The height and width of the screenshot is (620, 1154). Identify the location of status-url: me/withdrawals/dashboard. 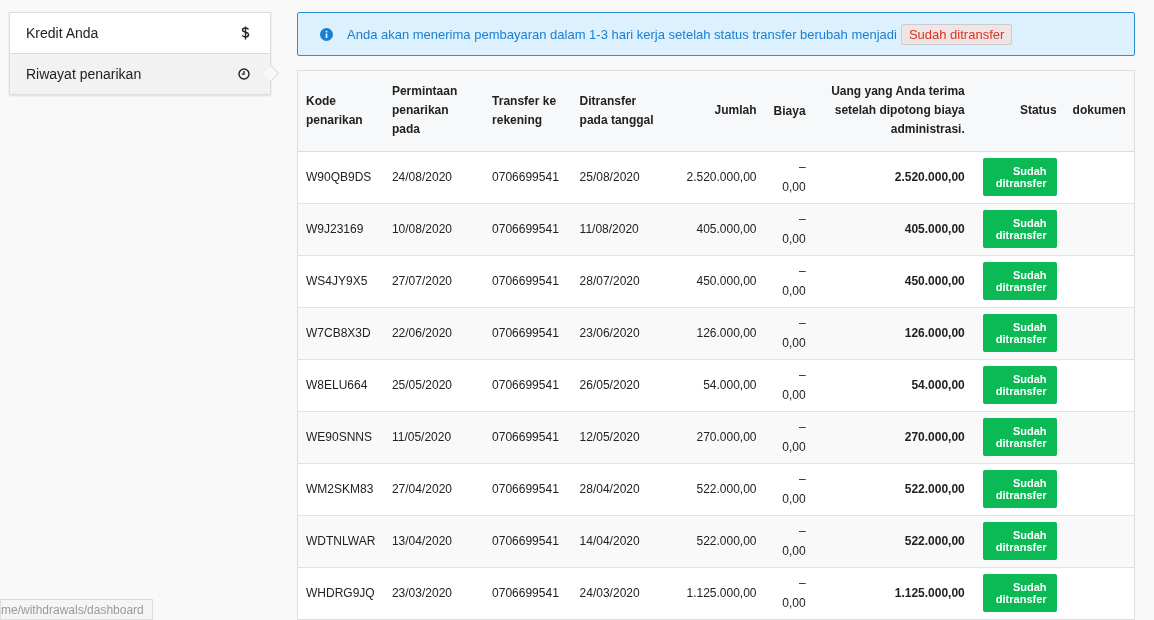
(76, 609).